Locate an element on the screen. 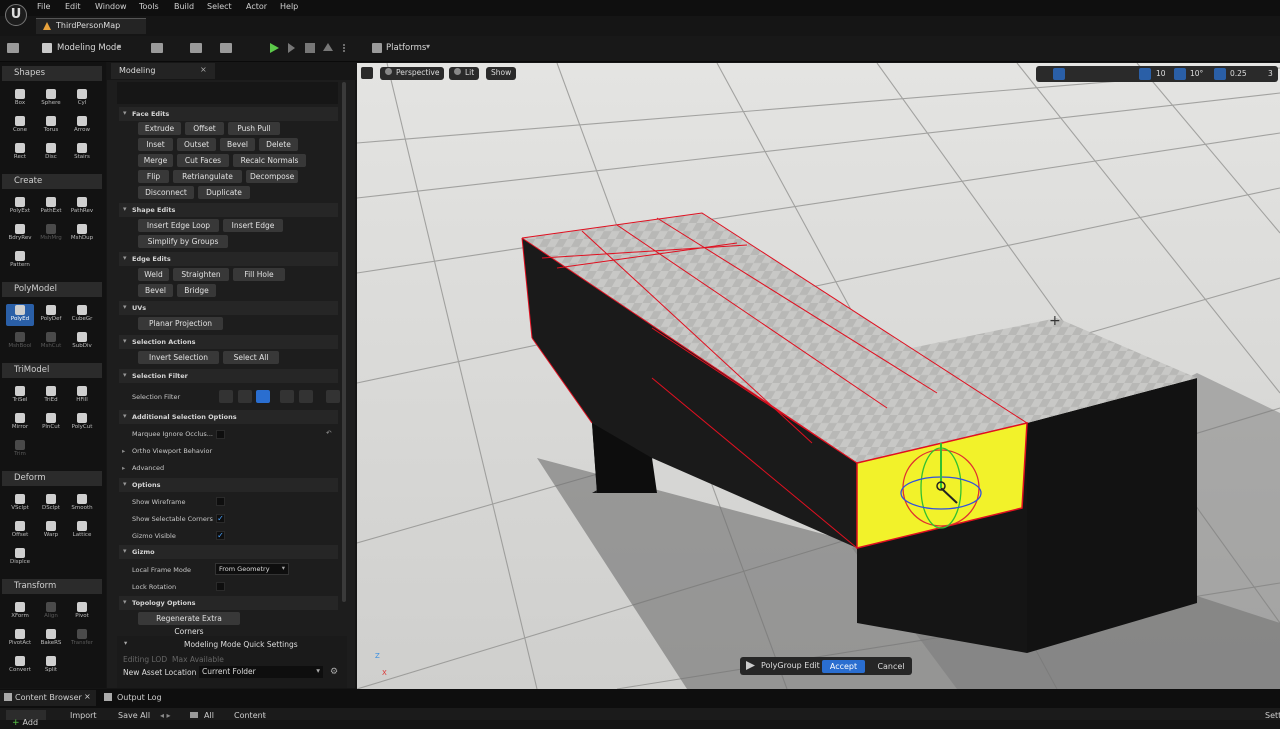  tool-sphere: Sphere is located at coordinates (51, 99).